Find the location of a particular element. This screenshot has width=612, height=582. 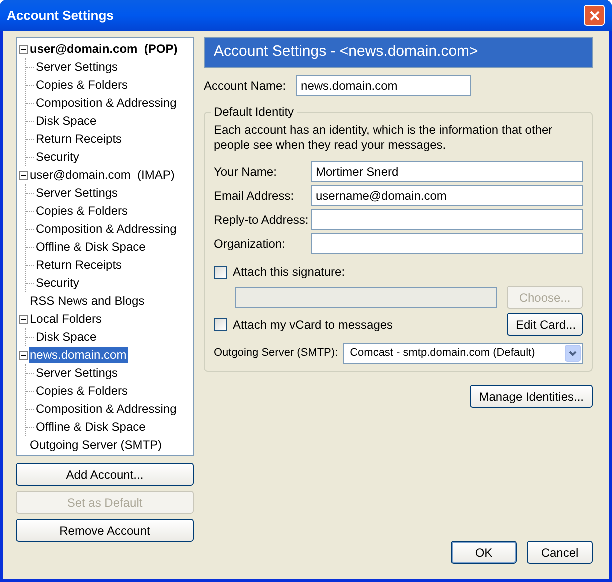

close-button is located at coordinates (594, 15).